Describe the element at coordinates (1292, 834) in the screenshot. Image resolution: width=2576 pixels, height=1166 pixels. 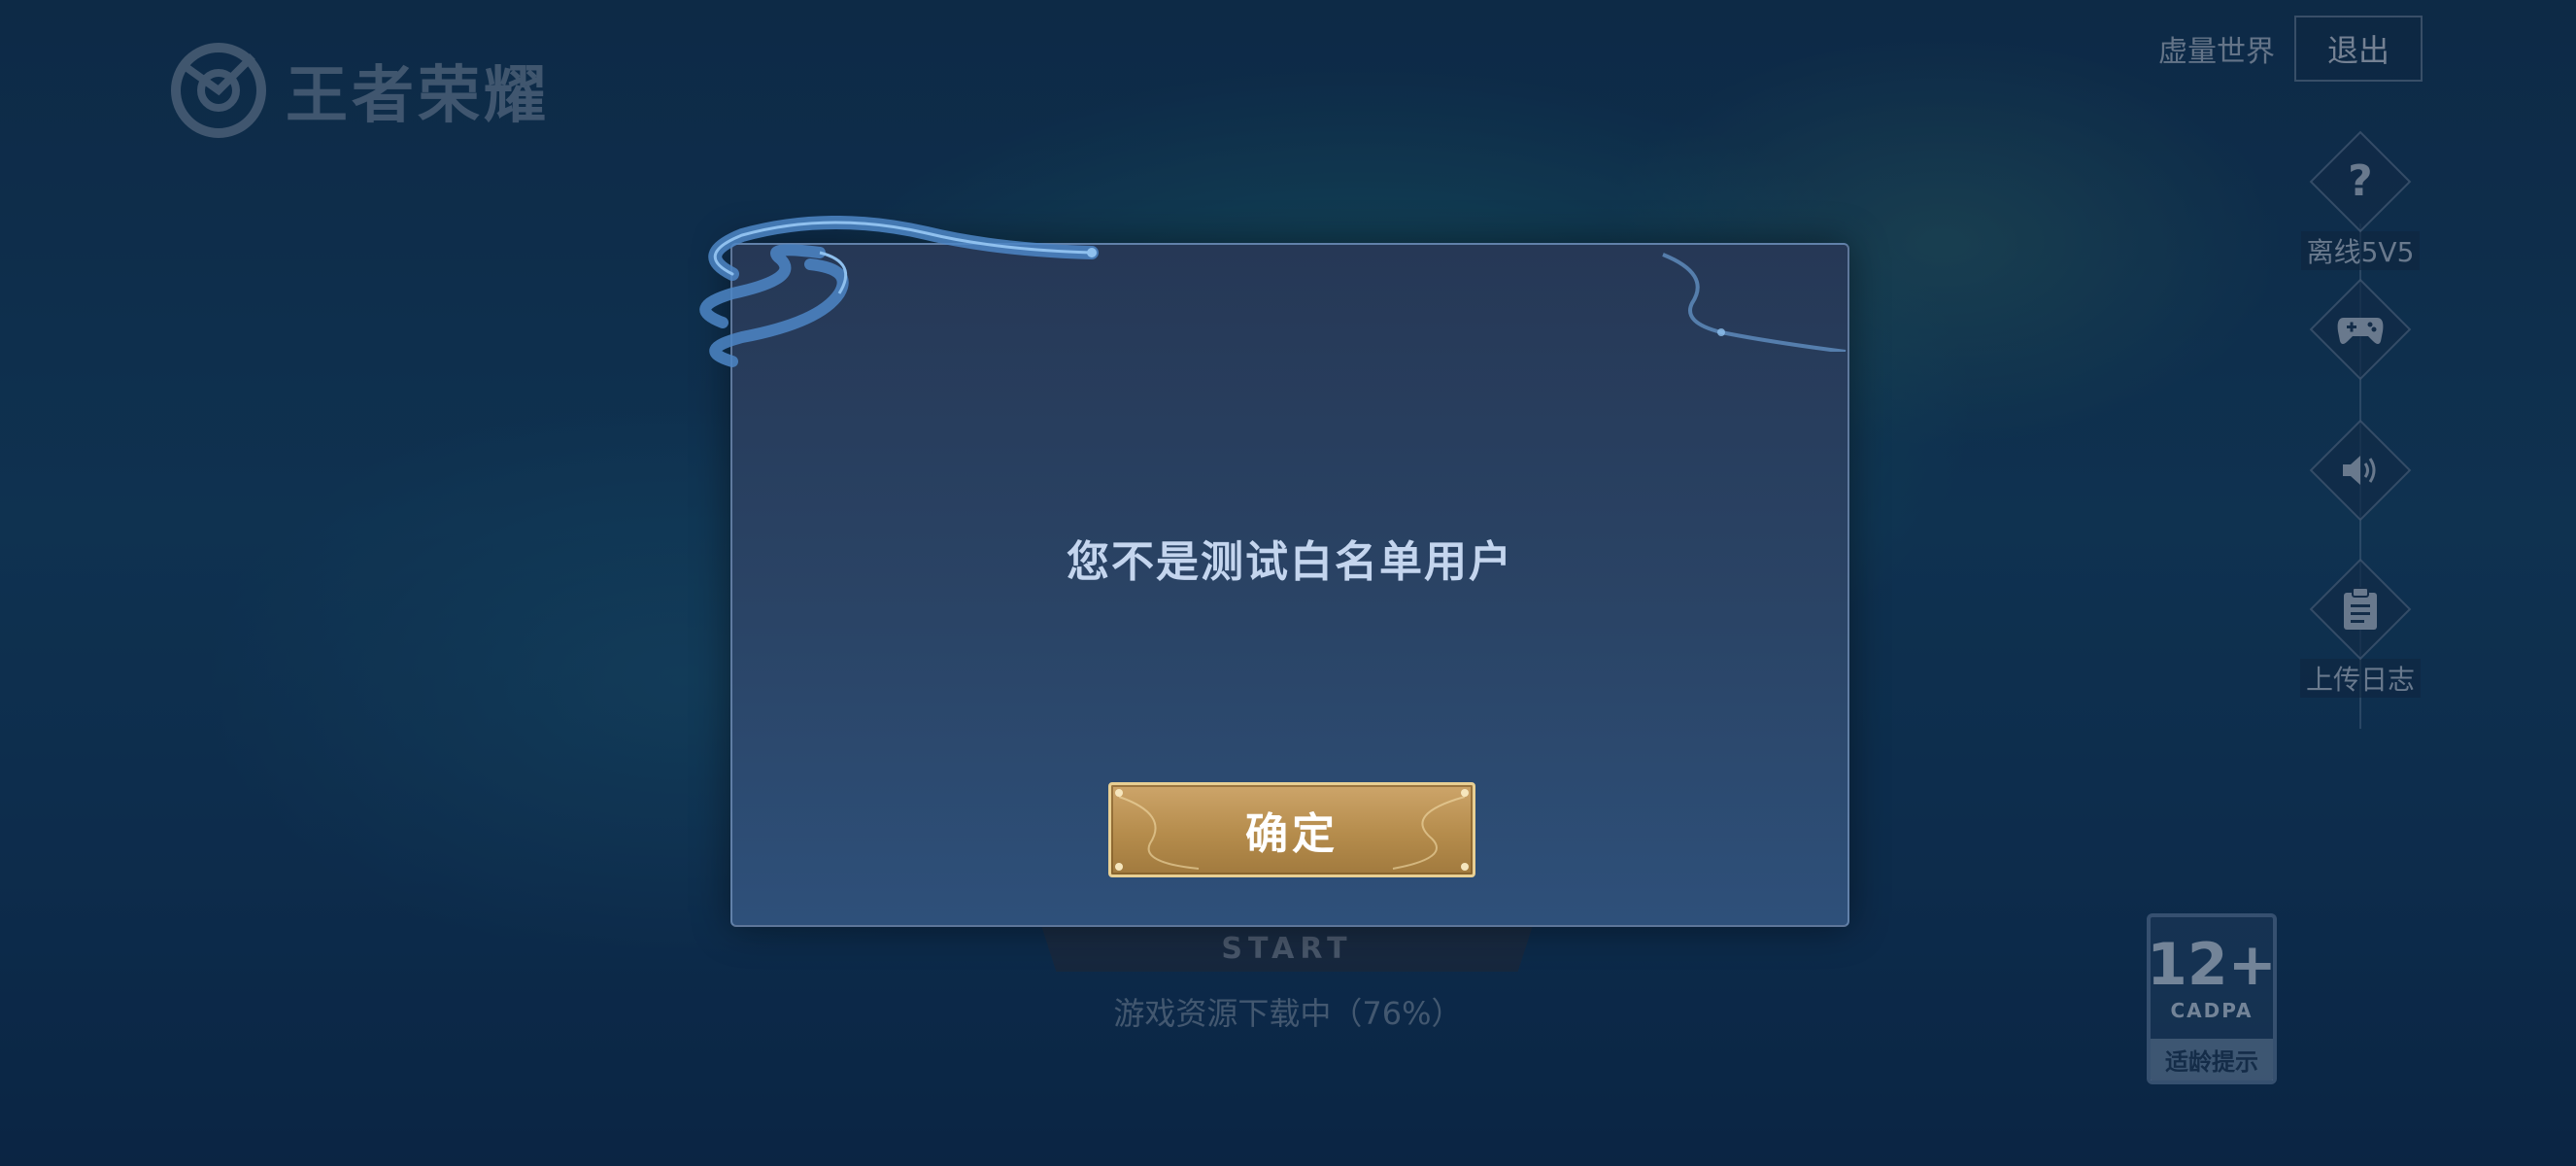
I see `confirm-button-label: 确定` at that location.